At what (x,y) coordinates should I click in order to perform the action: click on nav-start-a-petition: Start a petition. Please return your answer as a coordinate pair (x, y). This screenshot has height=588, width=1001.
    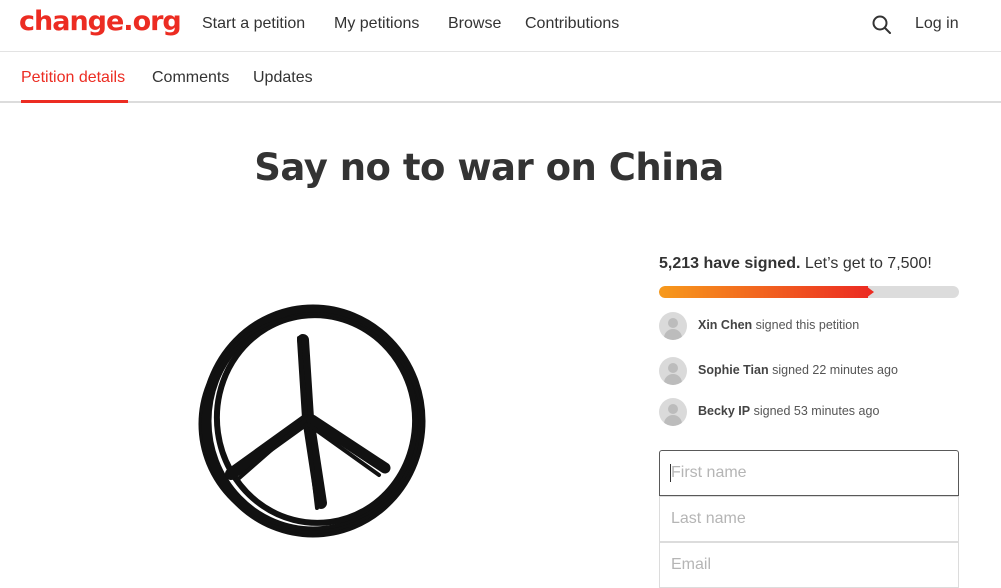
    Looking at the image, I should click on (253, 24).